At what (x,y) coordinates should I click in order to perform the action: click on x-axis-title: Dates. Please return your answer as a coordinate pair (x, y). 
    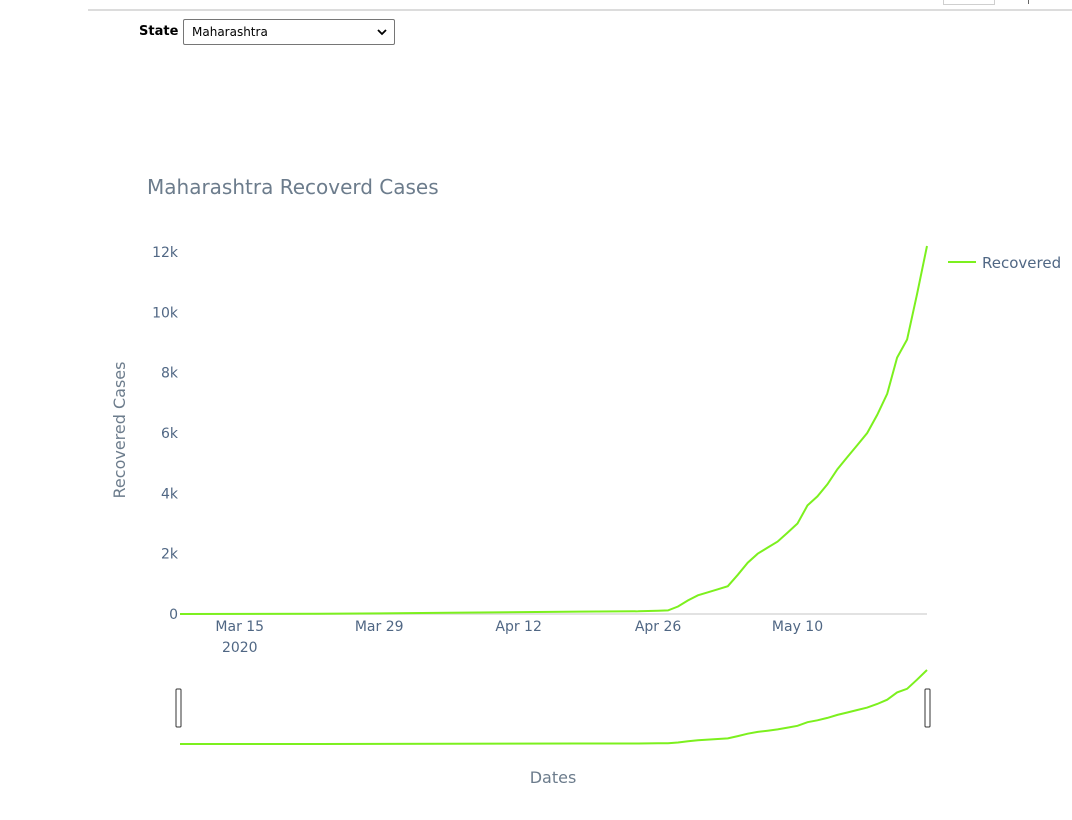
    Looking at the image, I should click on (553, 777).